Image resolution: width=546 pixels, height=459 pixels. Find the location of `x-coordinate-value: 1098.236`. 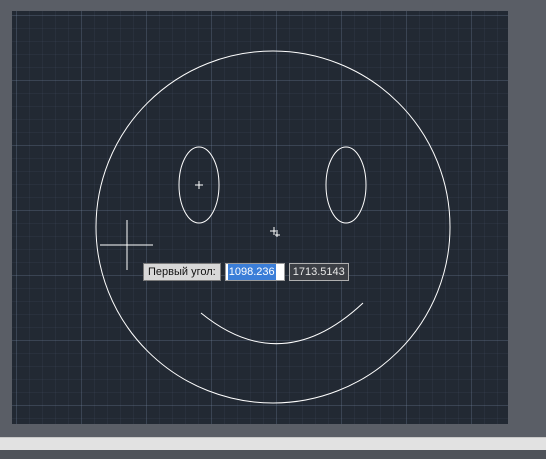

x-coordinate-value: 1098.236 is located at coordinates (251, 272).